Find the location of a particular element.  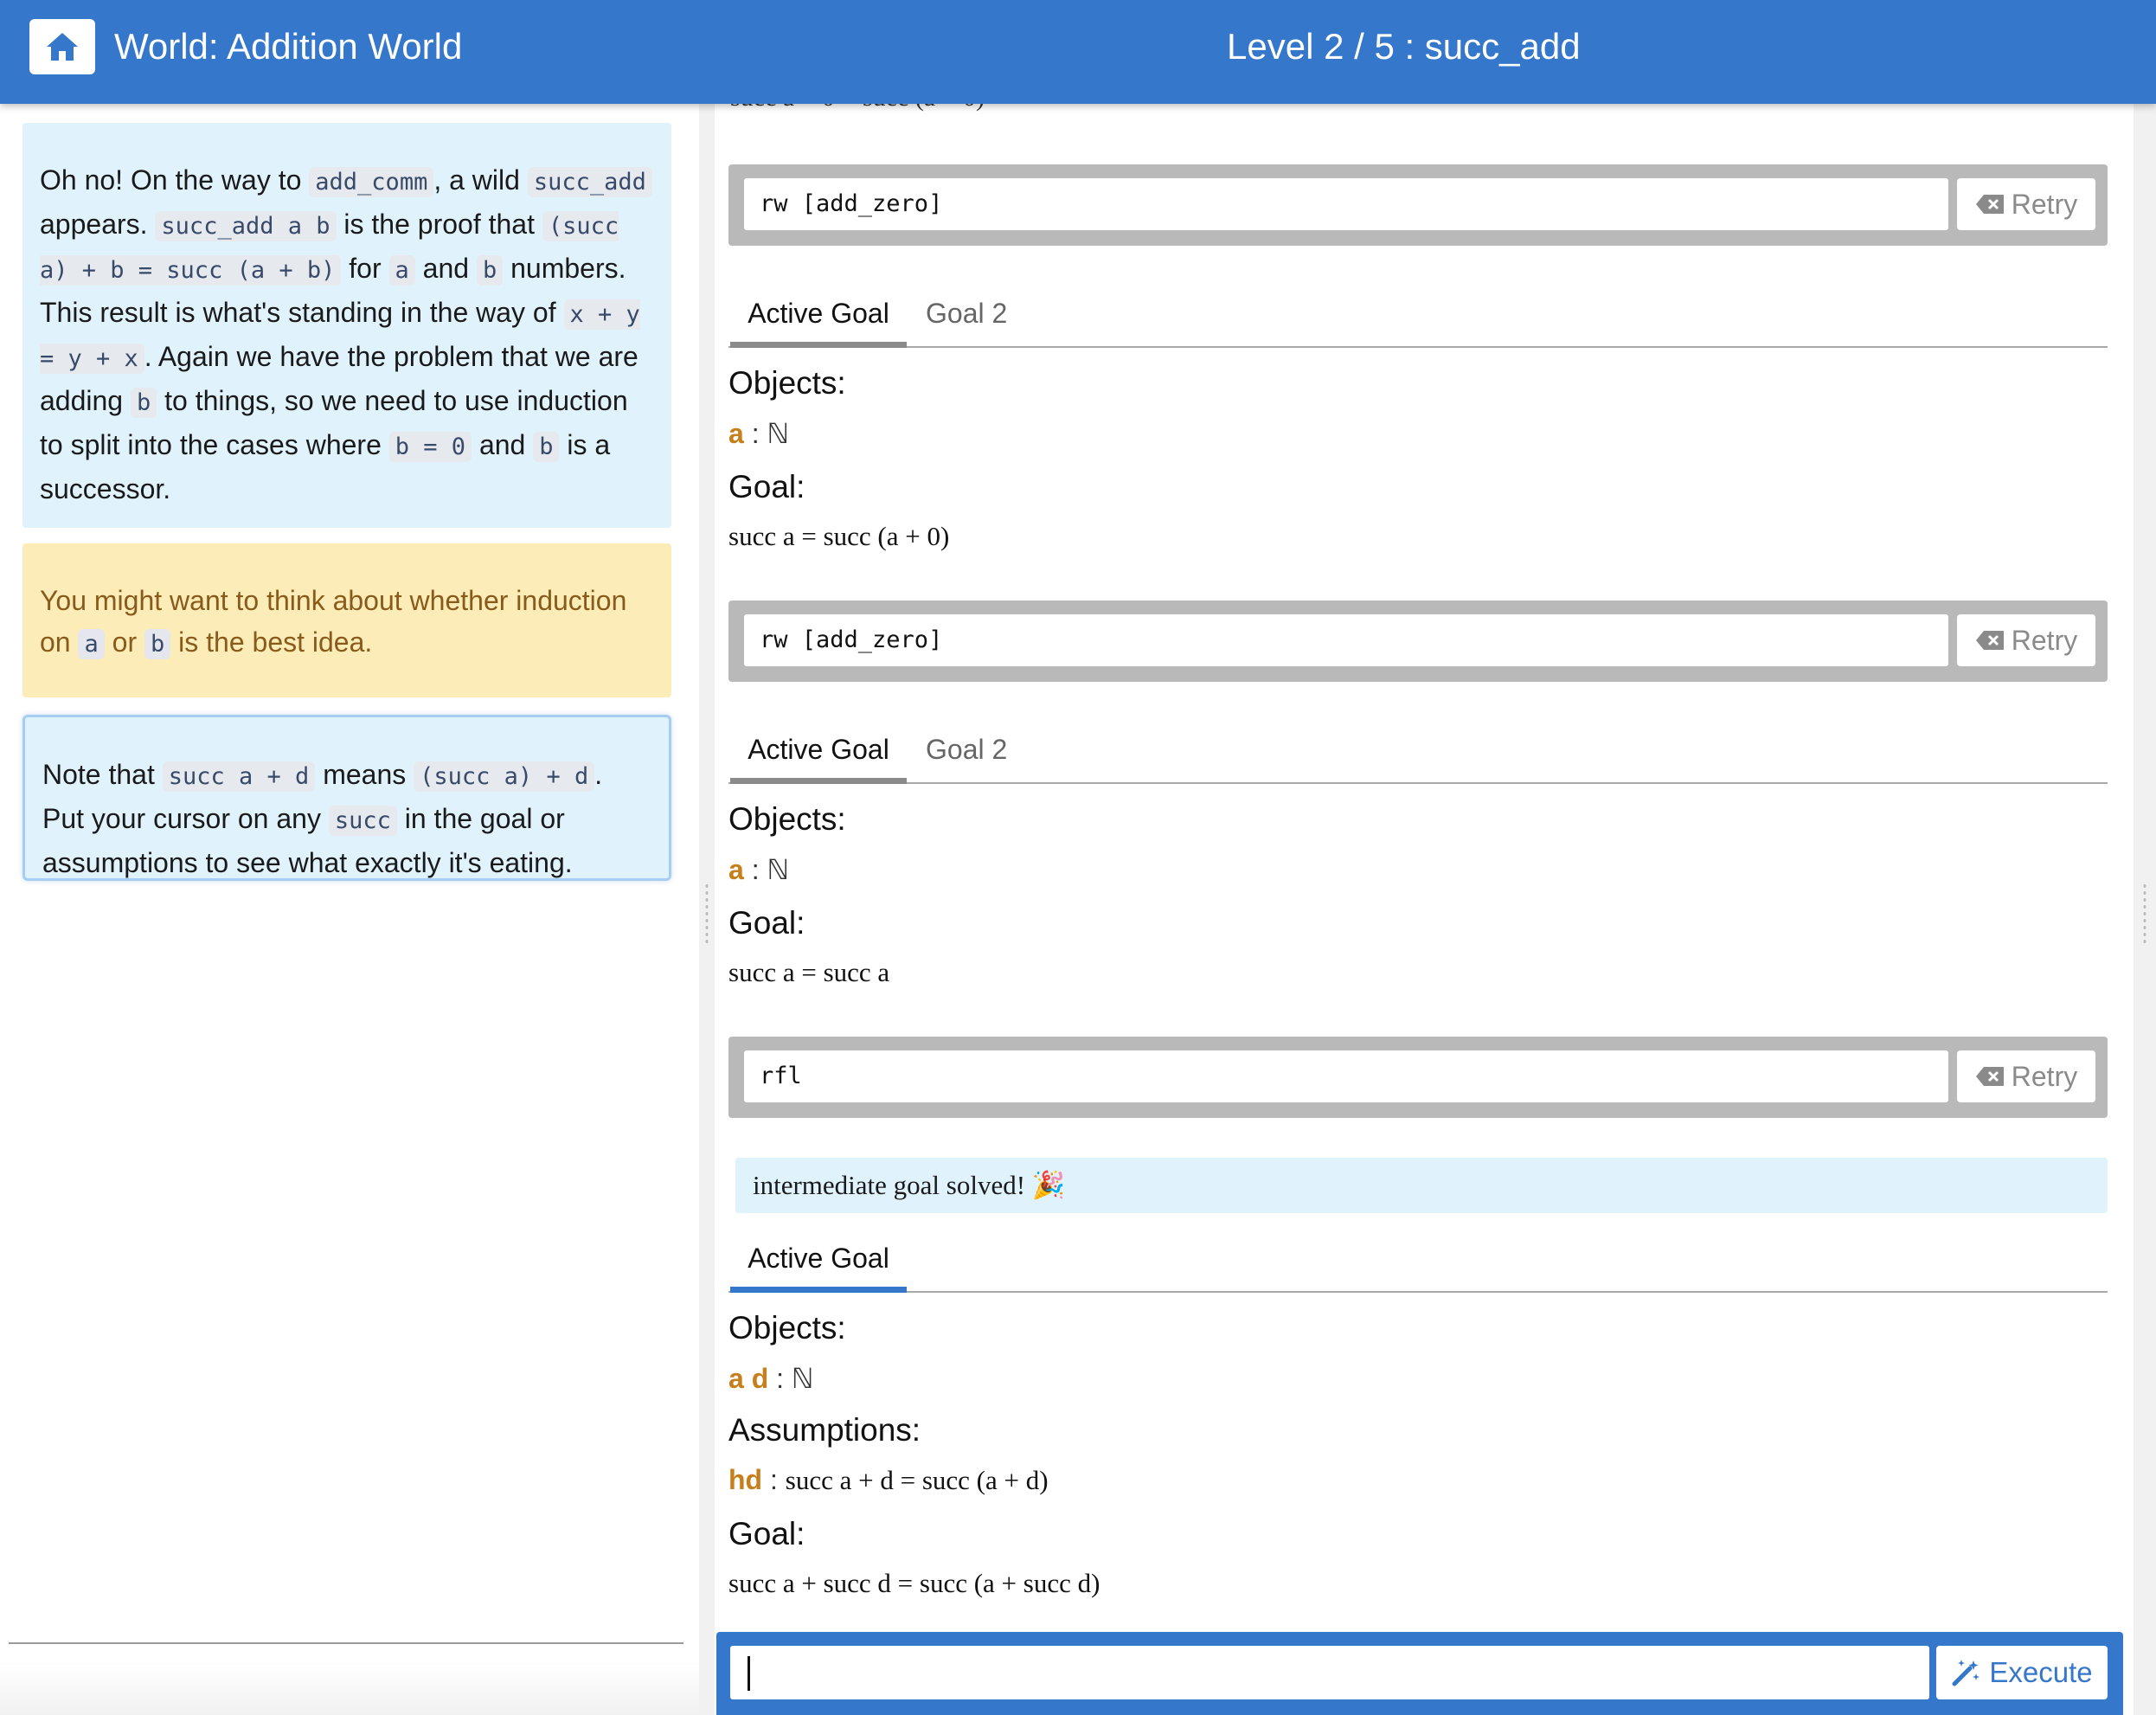

goal-solved-message: intermediate goal solved! 🎉 is located at coordinates (1421, 1186).